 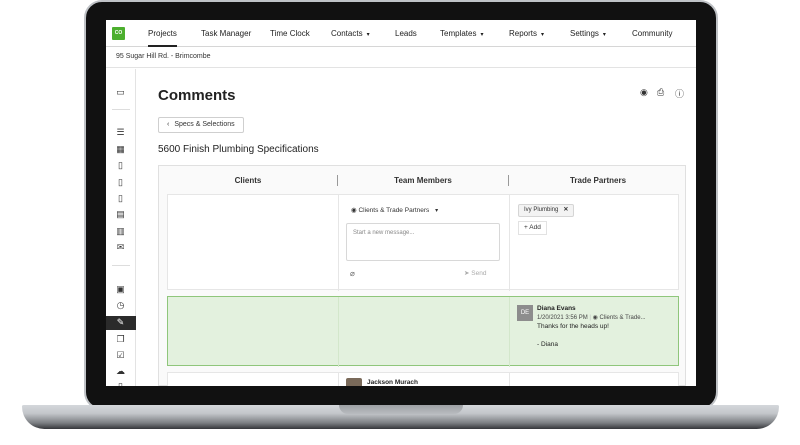 I want to click on mail-icon: ✉, so click(x=120, y=247).